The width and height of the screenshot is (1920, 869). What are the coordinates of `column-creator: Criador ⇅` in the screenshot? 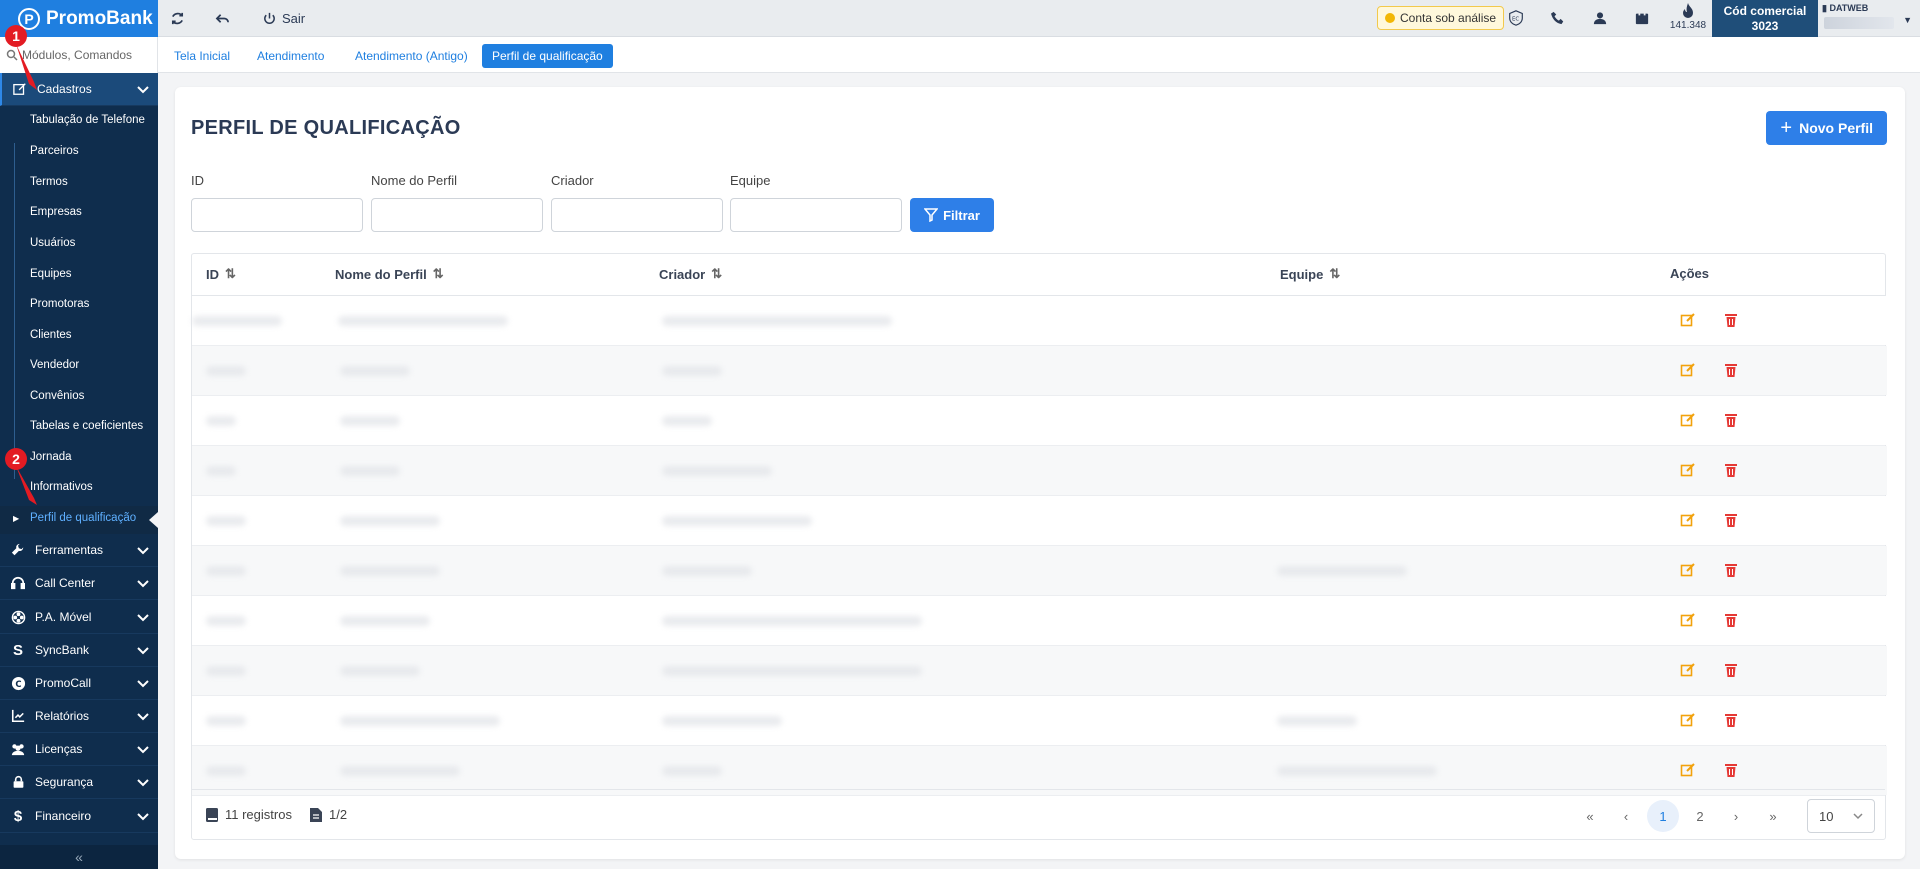 It's located at (690, 274).